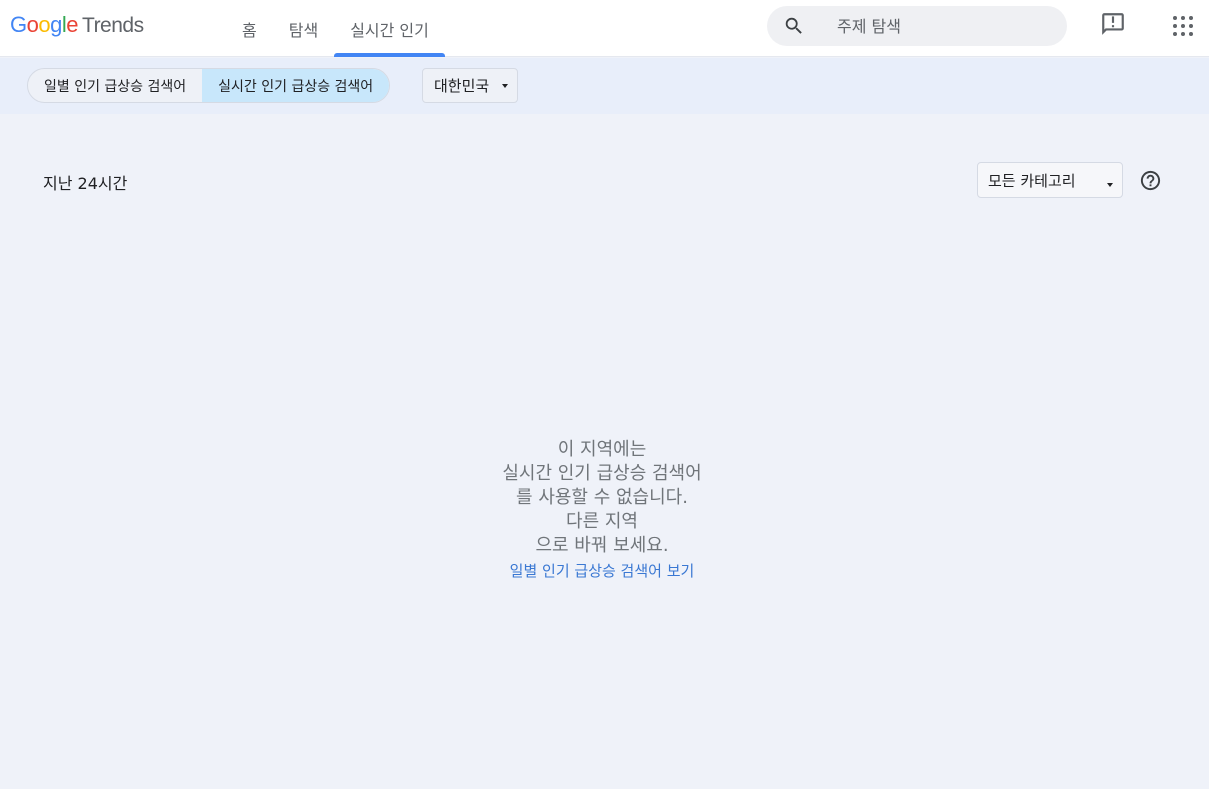 The image size is (1209, 789). I want to click on search-box, so click(917, 26).